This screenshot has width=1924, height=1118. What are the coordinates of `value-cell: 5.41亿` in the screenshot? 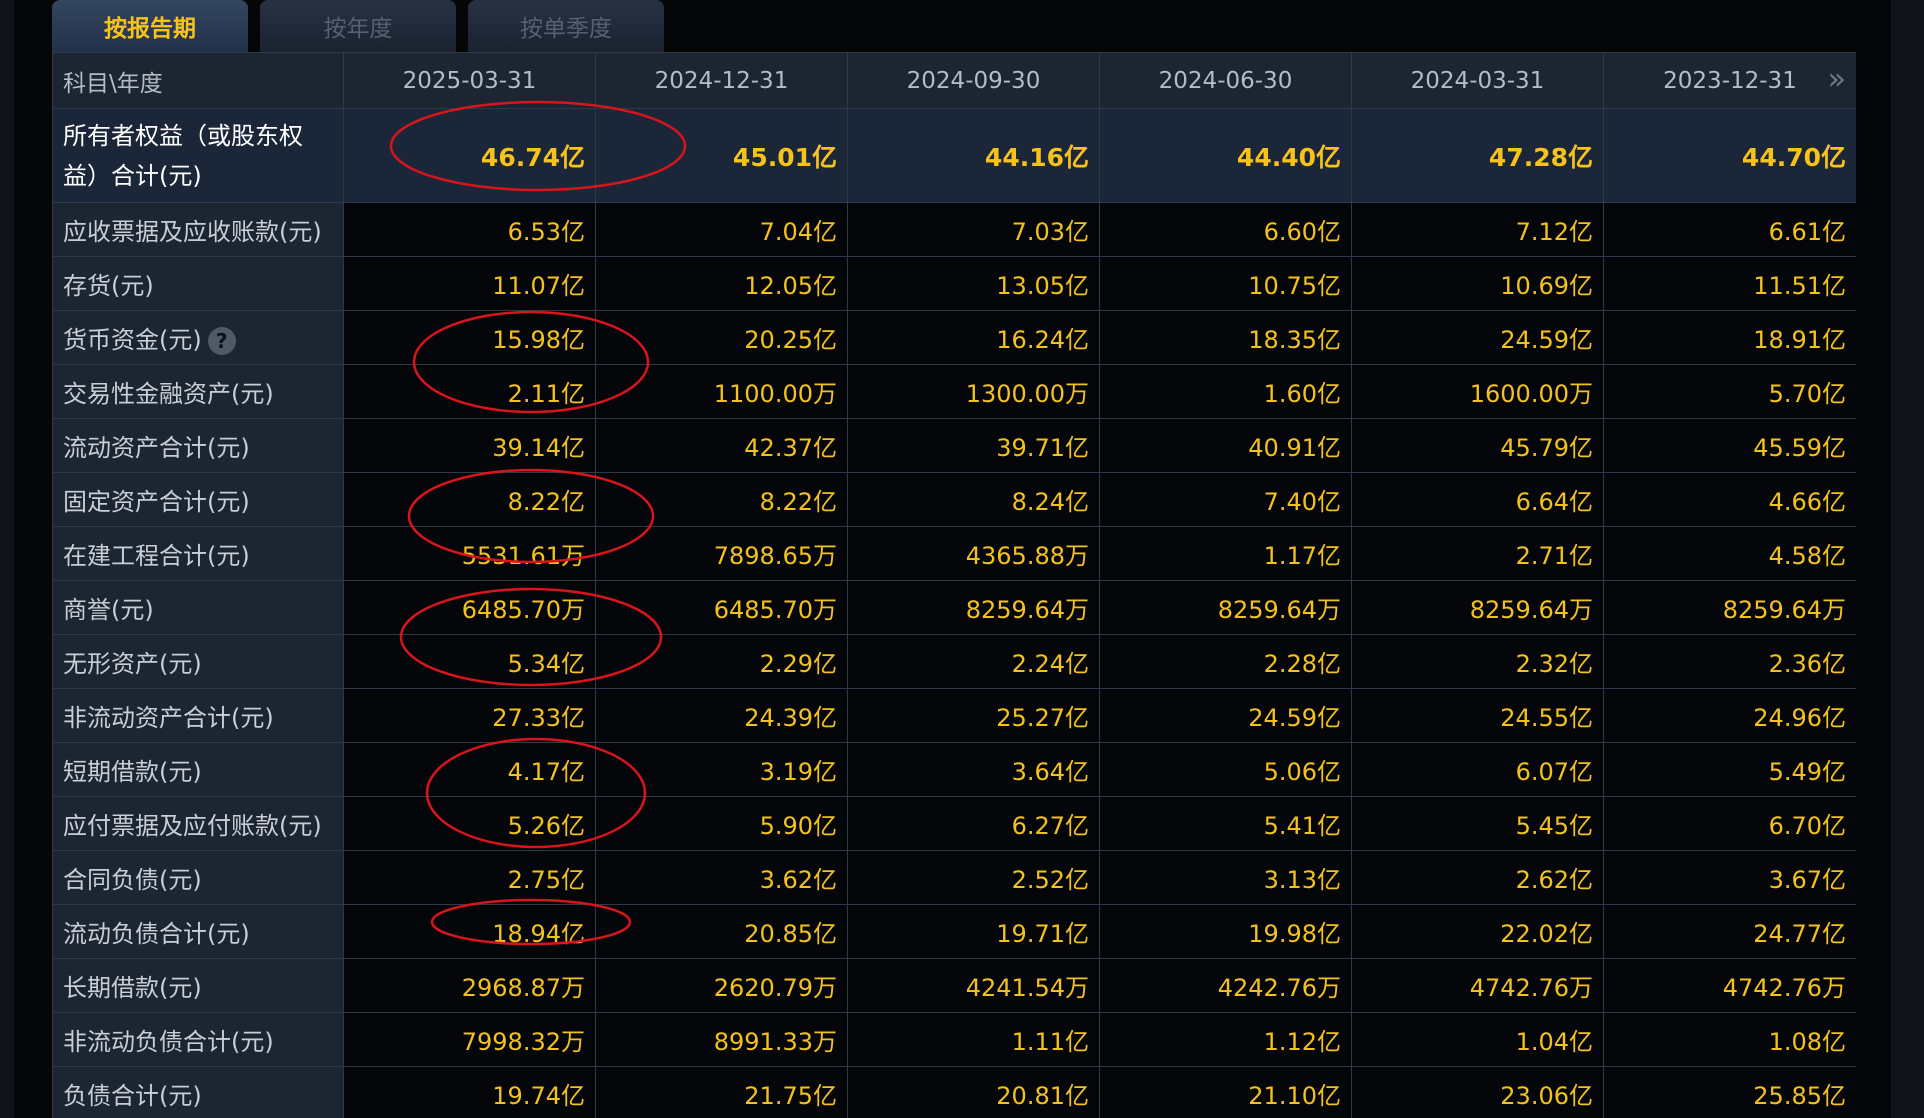 It's located at (1225, 823).